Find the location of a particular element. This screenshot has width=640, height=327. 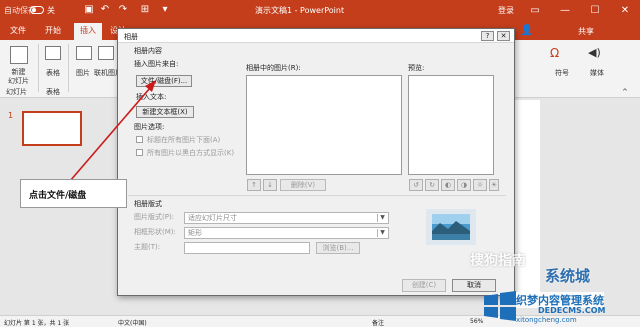

dedecms-url: DEDECMS.COM is located at coordinates (572, 310).